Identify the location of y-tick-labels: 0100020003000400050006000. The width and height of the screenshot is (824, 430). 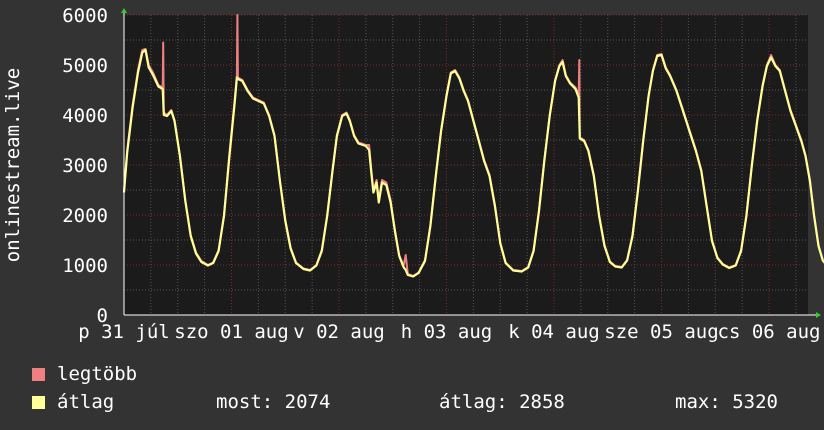
(85, 166).